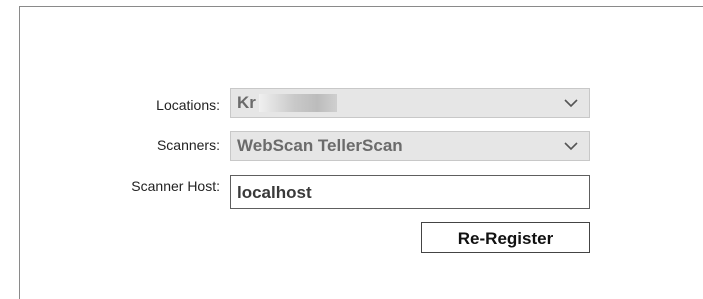 Image resolution: width=703 pixels, height=299 pixels. What do you see at coordinates (505, 237) in the screenshot?
I see `reregister-button: Re-Register` at bounding box center [505, 237].